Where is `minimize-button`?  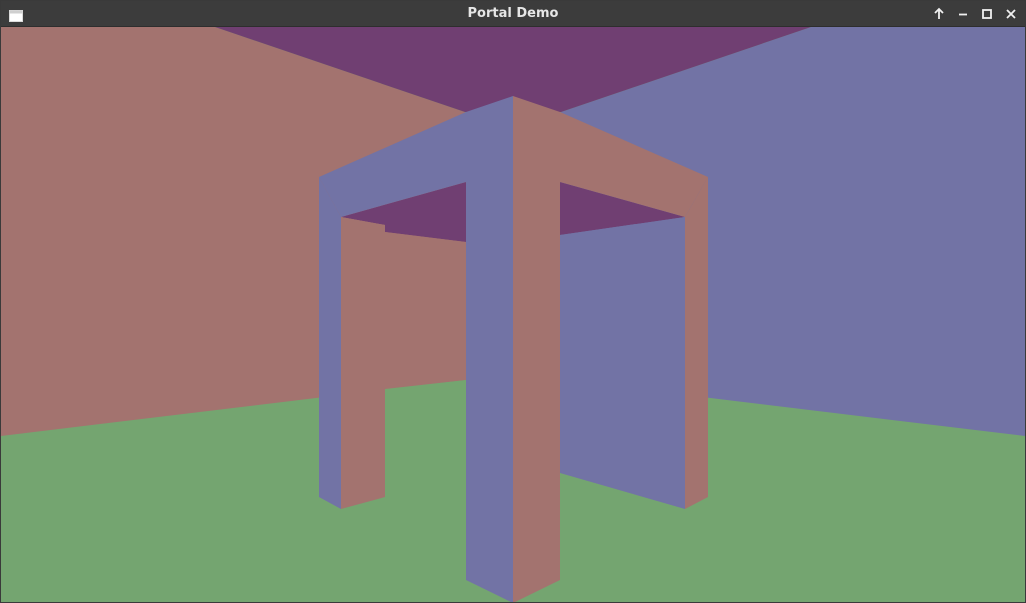 minimize-button is located at coordinates (963, 14).